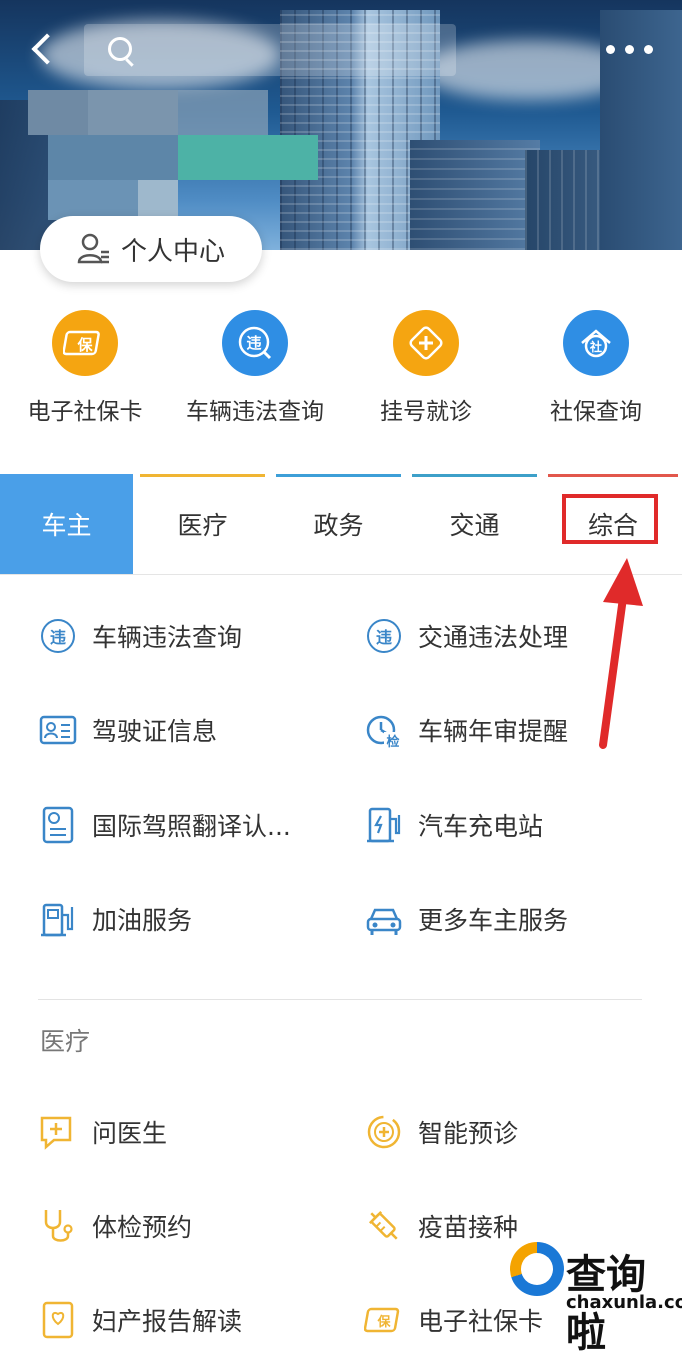 The width and height of the screenshot is (682, 1358). I want to click on service-ask-doctor: 问医生, so click(102, 1132).